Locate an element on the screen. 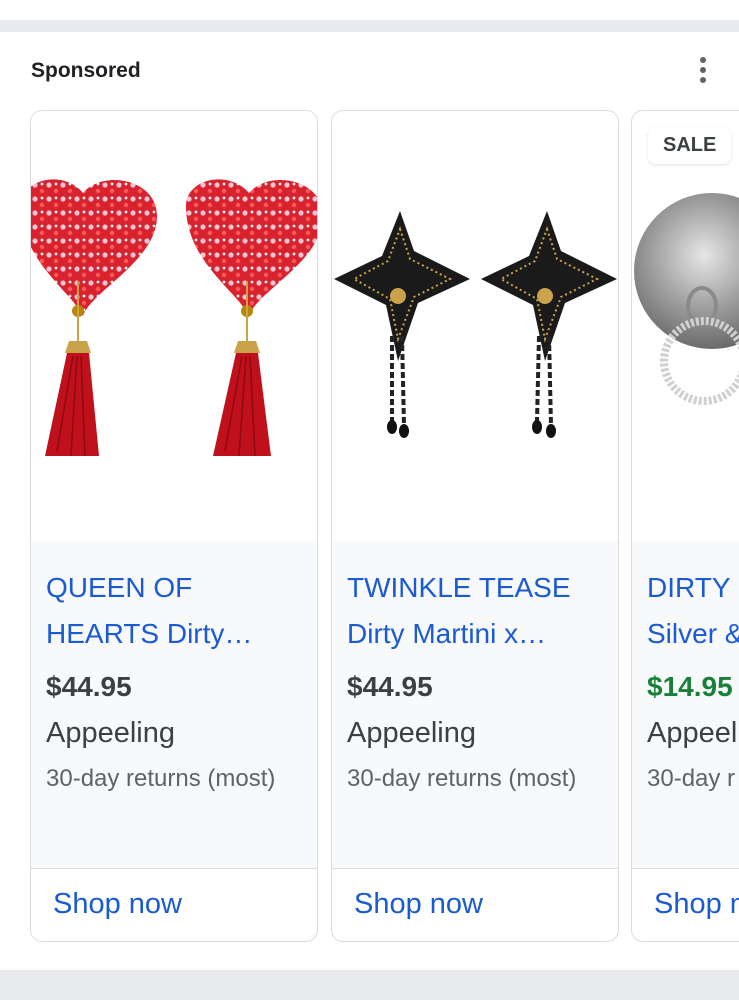  top-band is located at coordinates (369, 10).